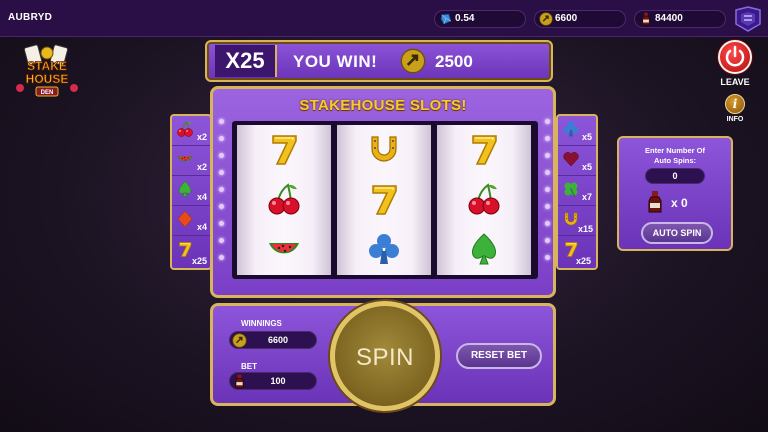 The width and height of the screenshot is (768, 432). Describe the element at coordinates (587, 197) in the screenshot. I see `paytable-multiplier: x7` at that location.